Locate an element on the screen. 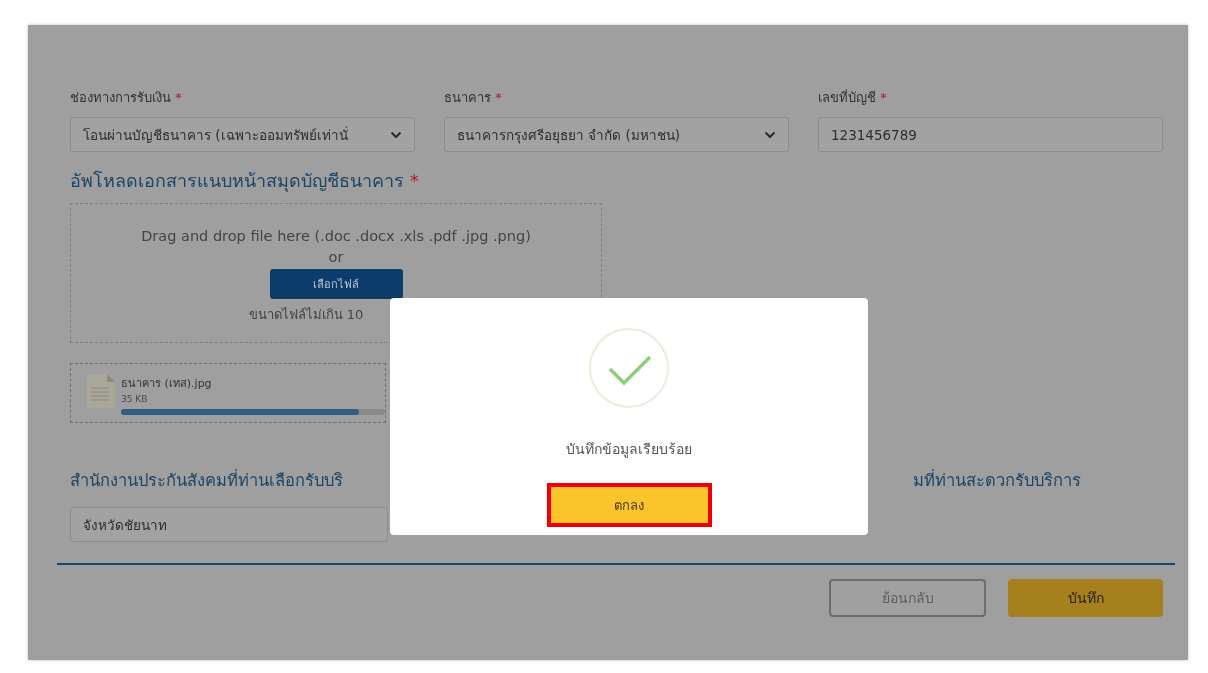 The width and height of the screenshot is (1208, 673). or-text: or is located at coordinates (336, 257).